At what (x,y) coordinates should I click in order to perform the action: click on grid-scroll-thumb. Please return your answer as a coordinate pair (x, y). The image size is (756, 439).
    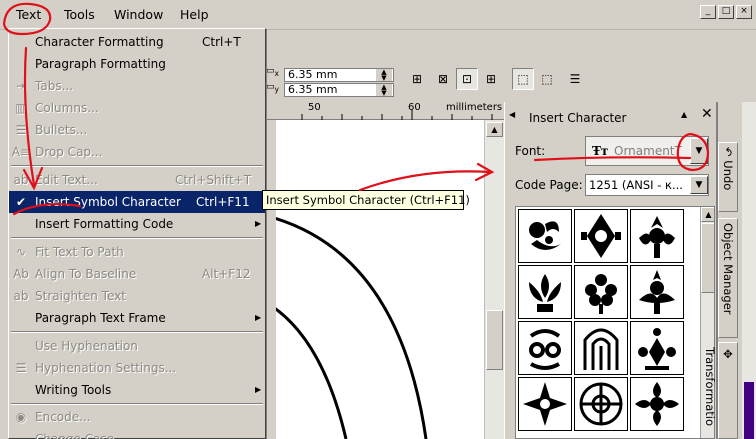
    Looking at the image, I should click on (707, 258).